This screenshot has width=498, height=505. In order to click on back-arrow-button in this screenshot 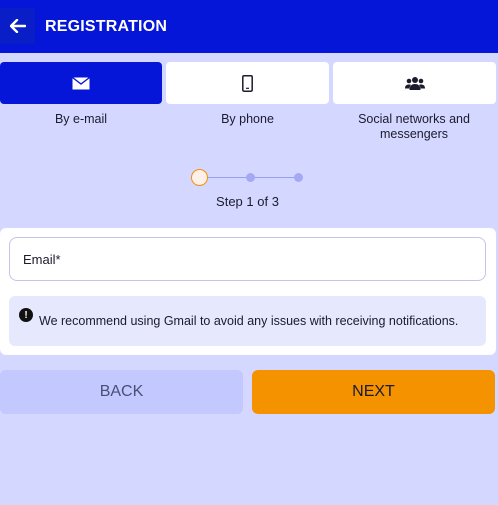, I will do `click(17, 26)`.